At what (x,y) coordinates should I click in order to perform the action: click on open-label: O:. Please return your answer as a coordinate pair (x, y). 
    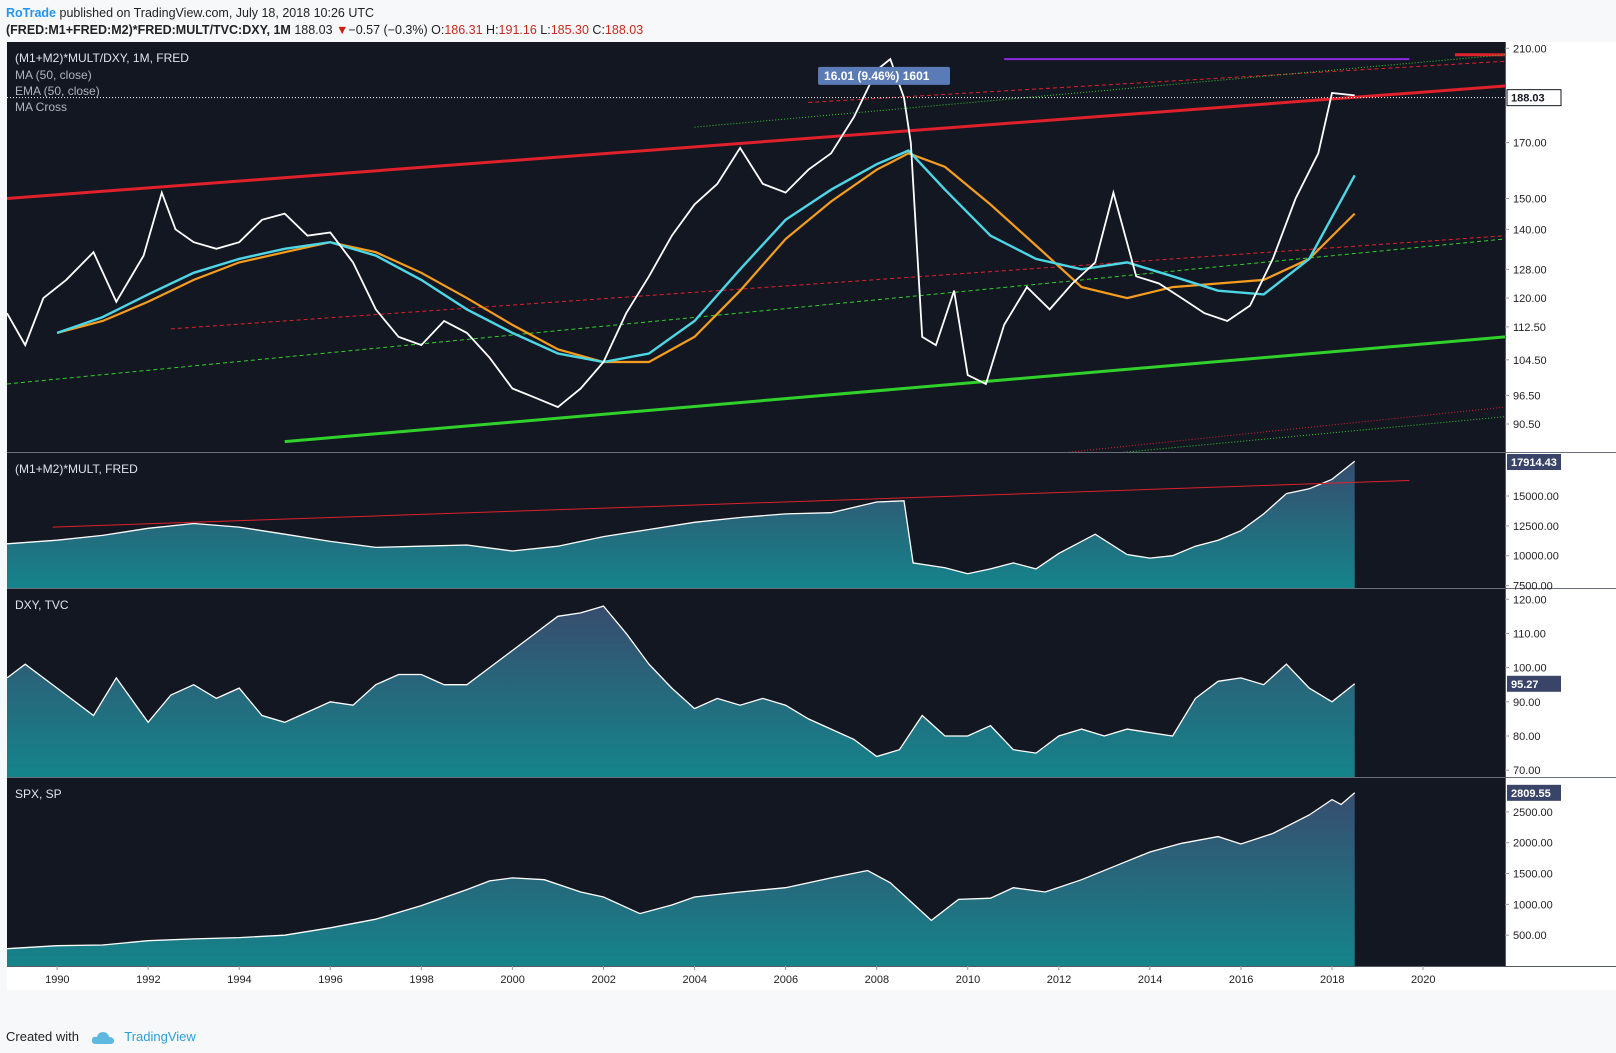
    Looking at the image, I should click on (438, 30).